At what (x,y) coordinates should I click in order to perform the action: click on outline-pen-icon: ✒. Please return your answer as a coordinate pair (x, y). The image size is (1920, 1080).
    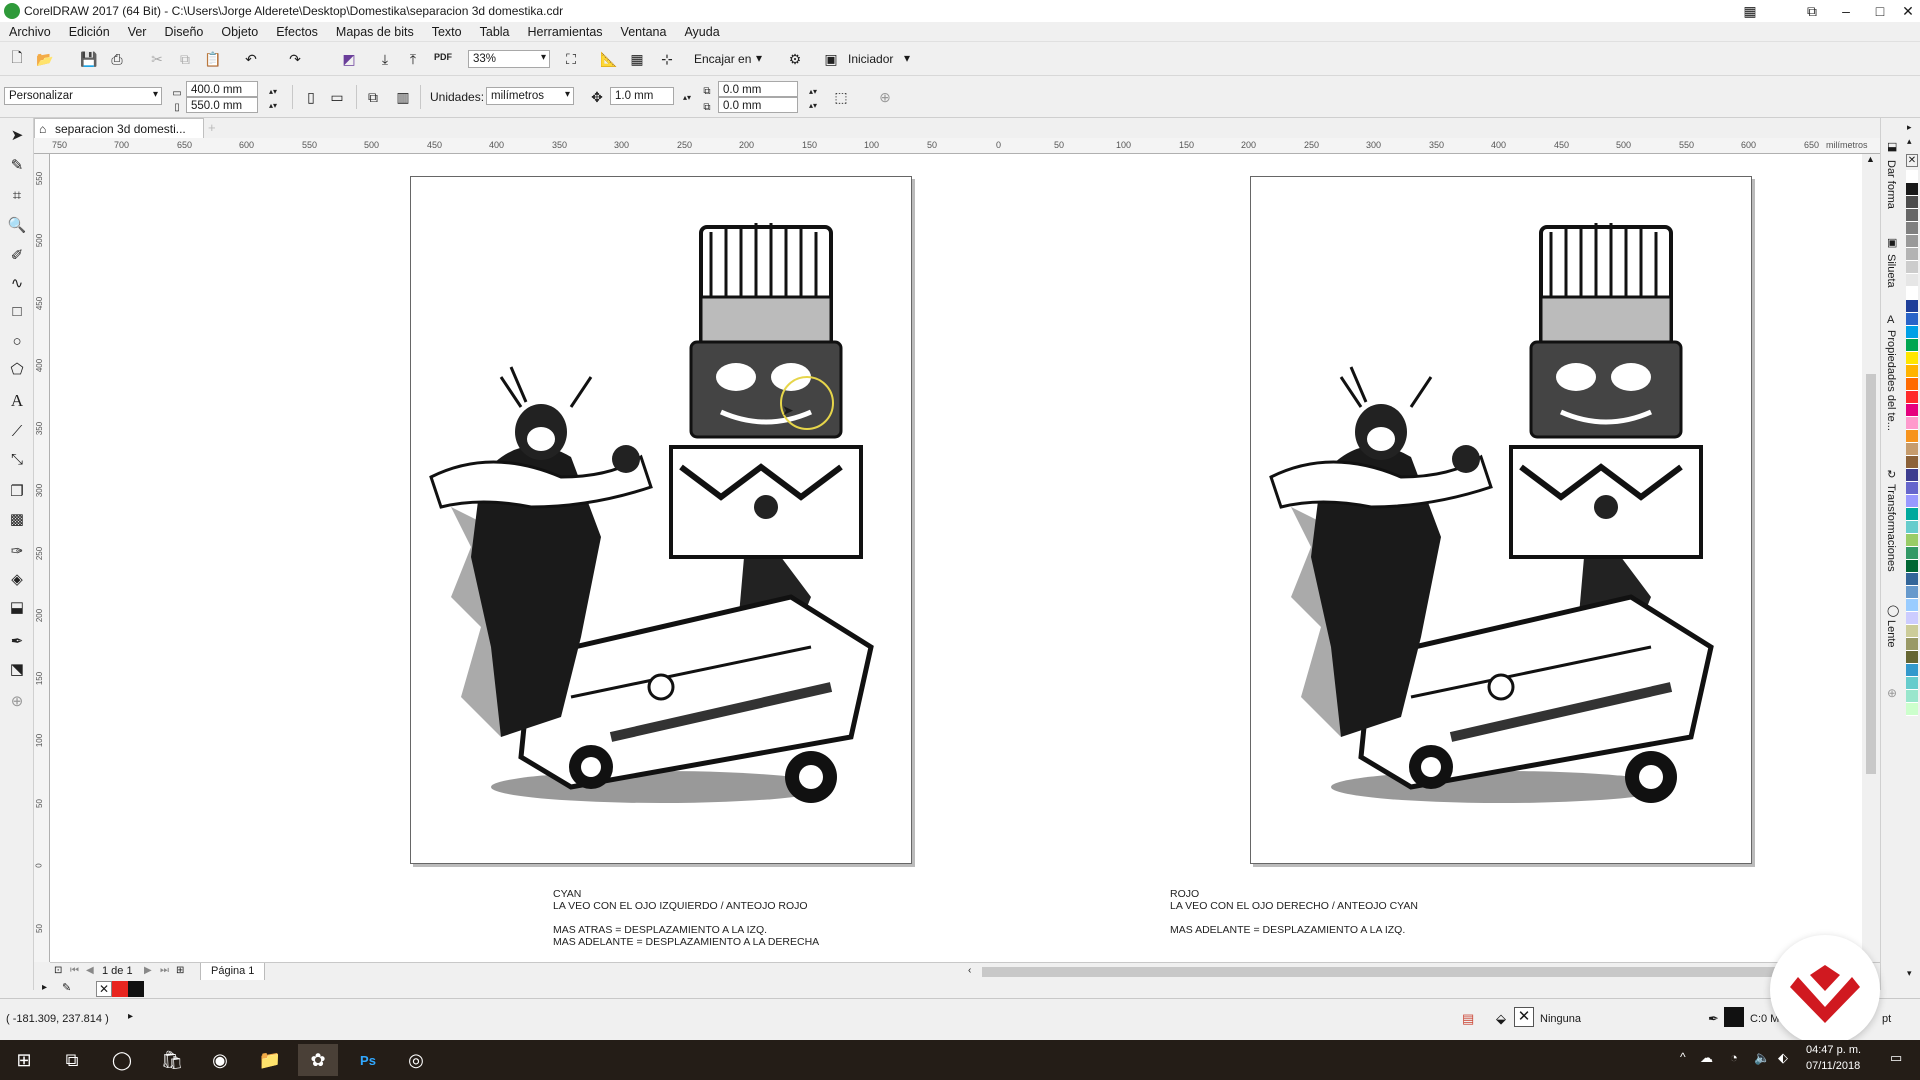
    Looking at the image, I should click on (17, 641).